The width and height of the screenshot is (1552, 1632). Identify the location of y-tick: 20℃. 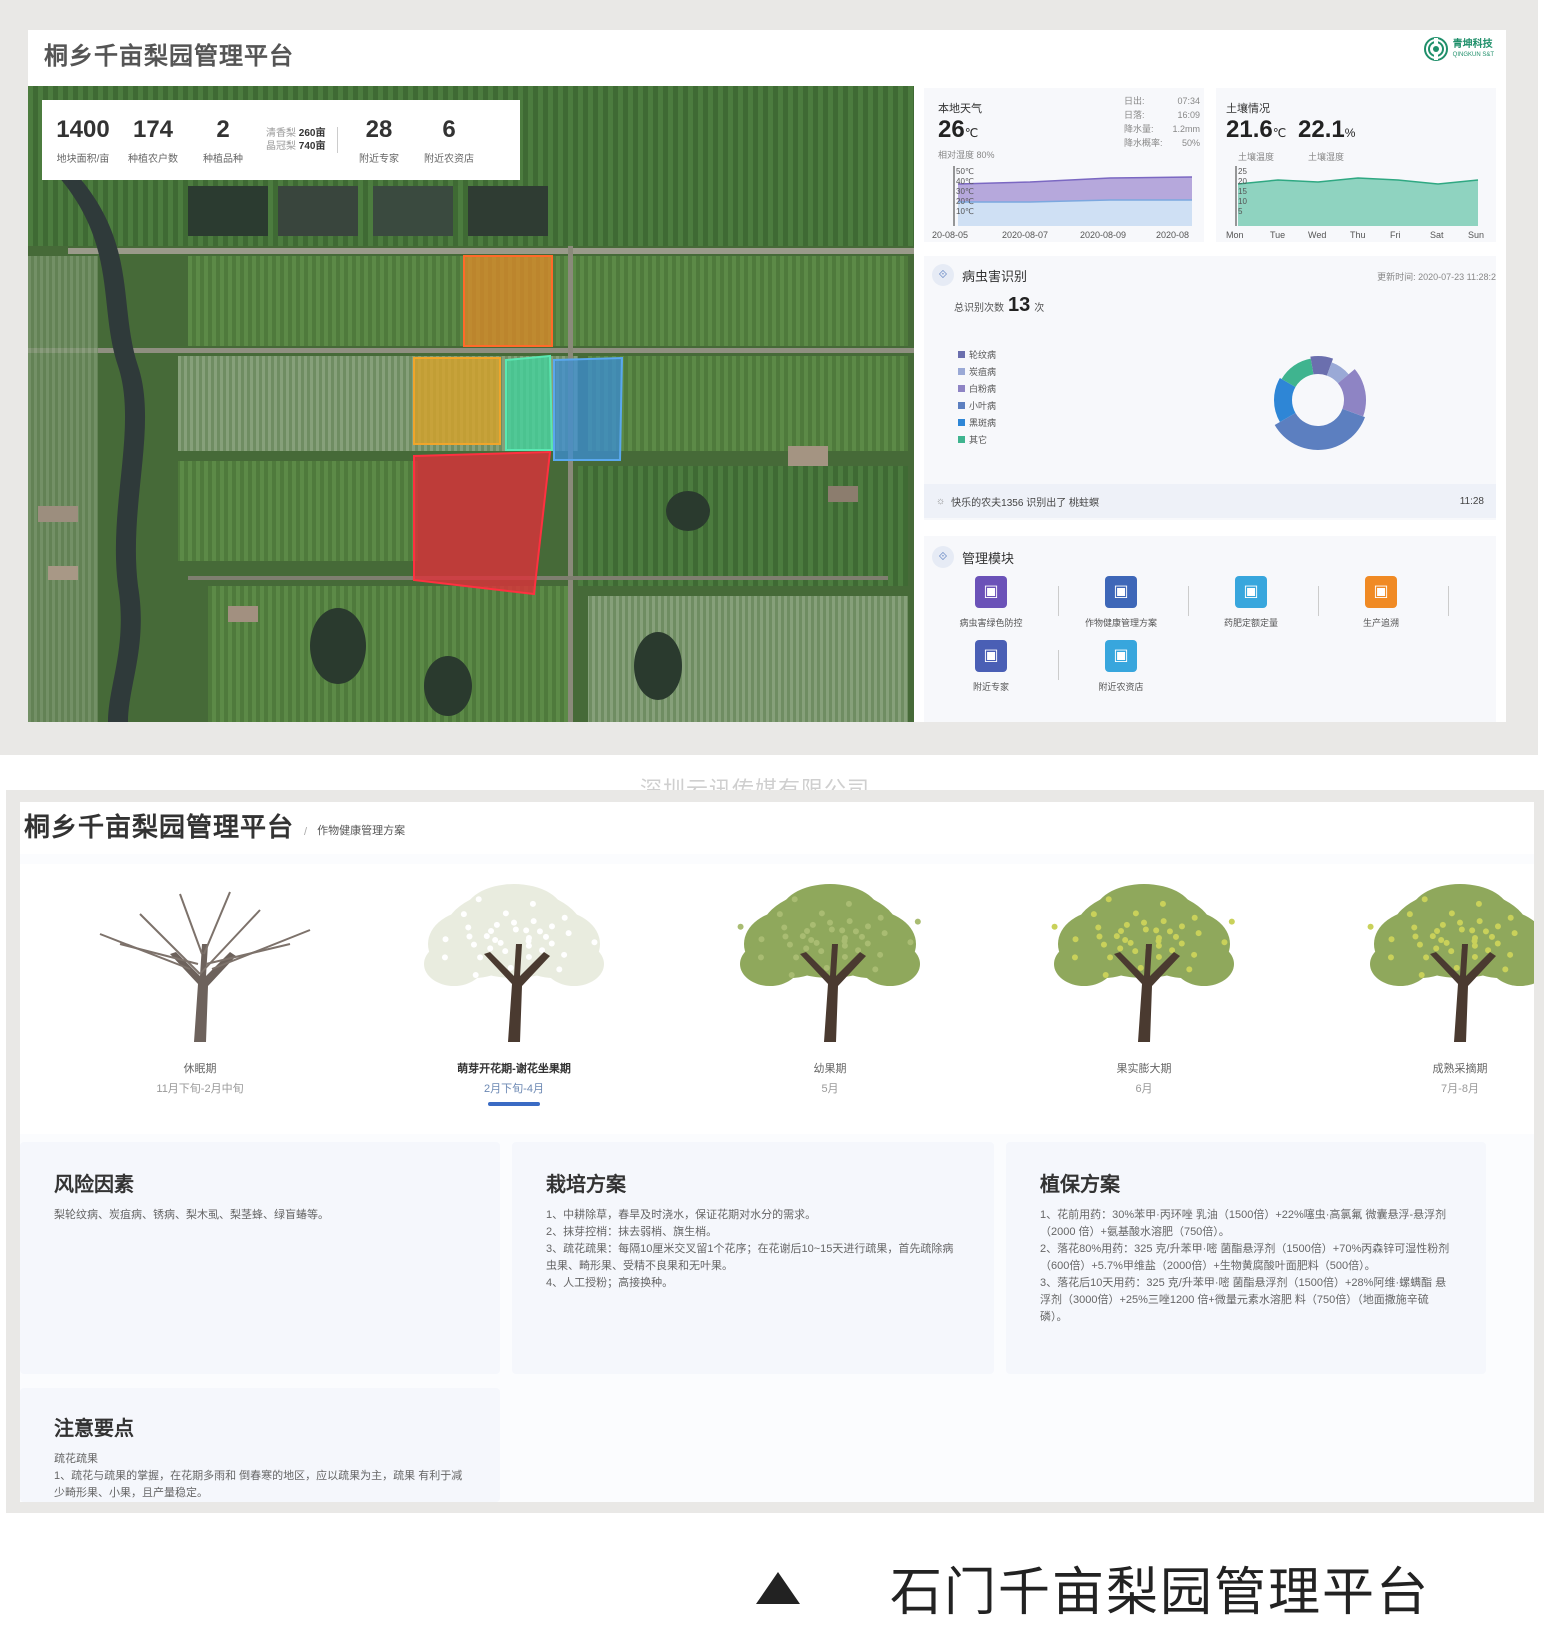
(965, 201).